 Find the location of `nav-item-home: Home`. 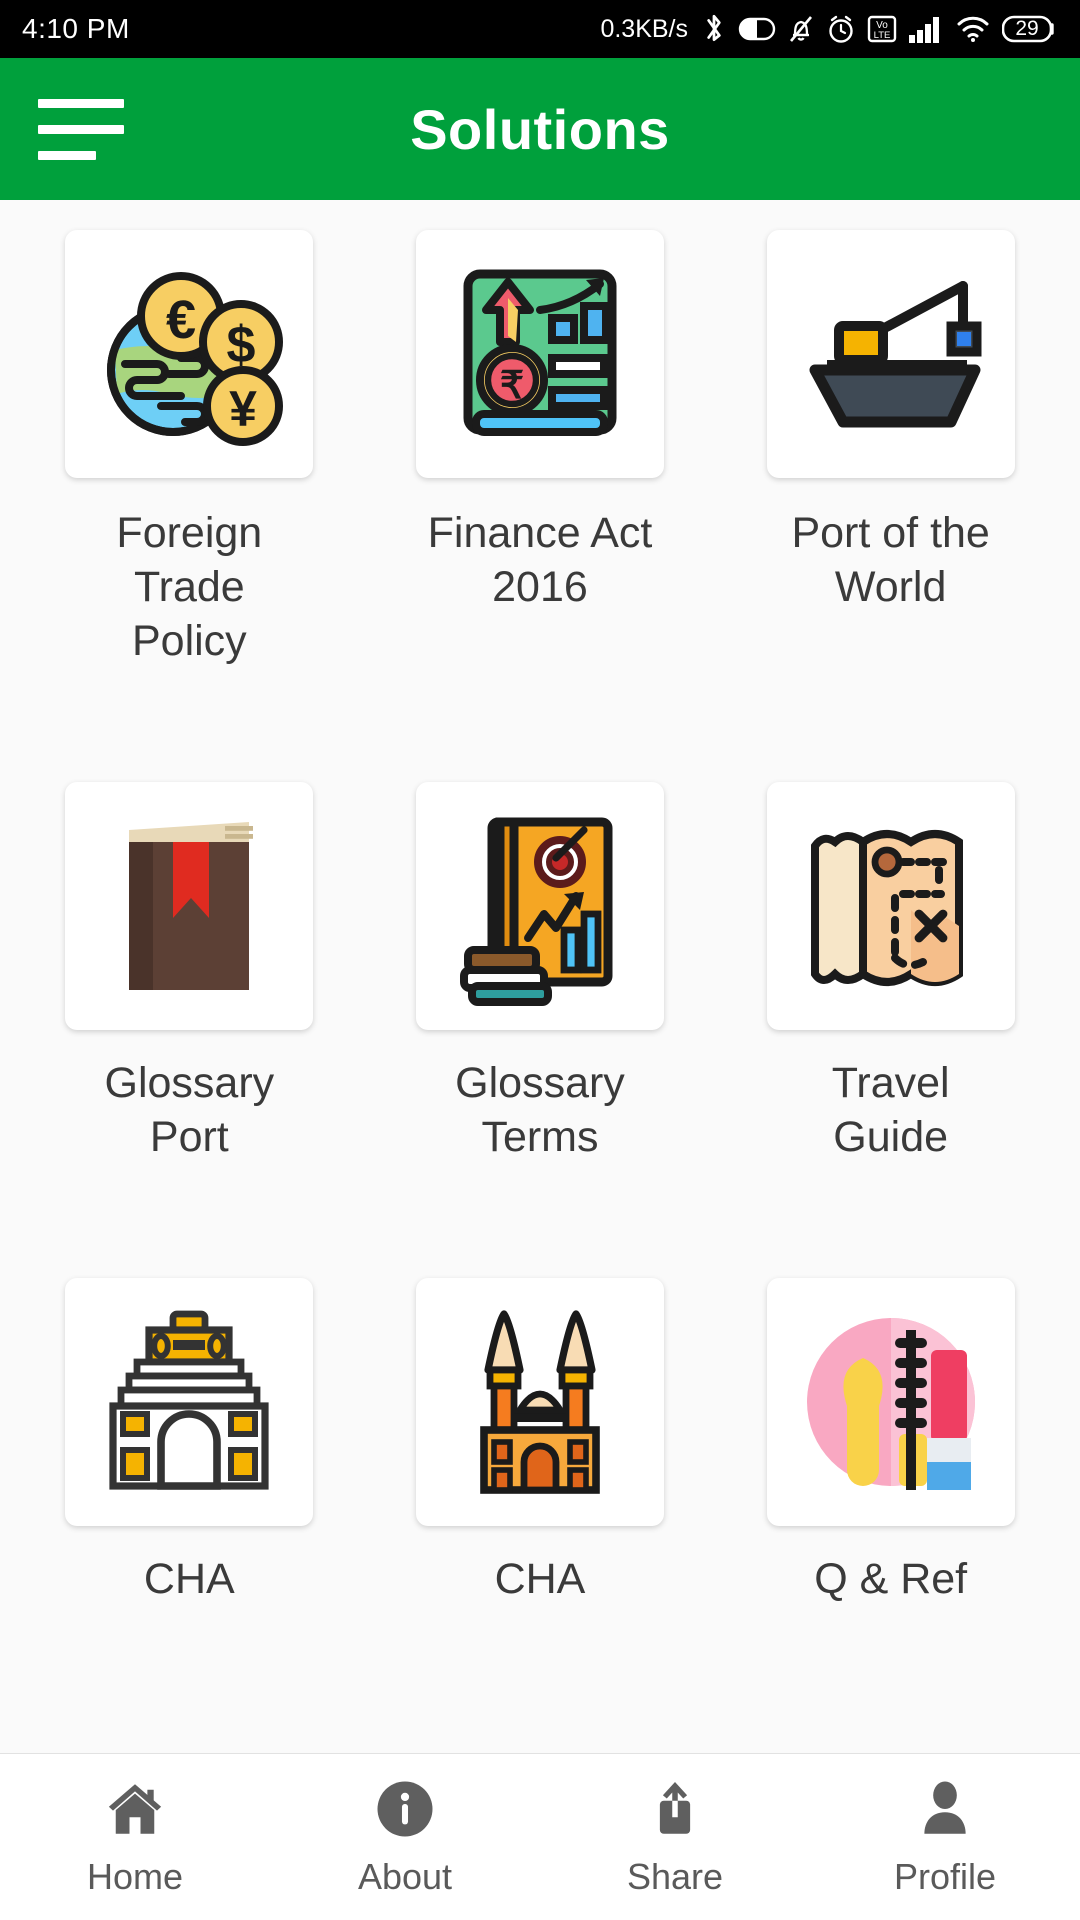

nav-item-home: Home is located at coordinates (135, 1837).